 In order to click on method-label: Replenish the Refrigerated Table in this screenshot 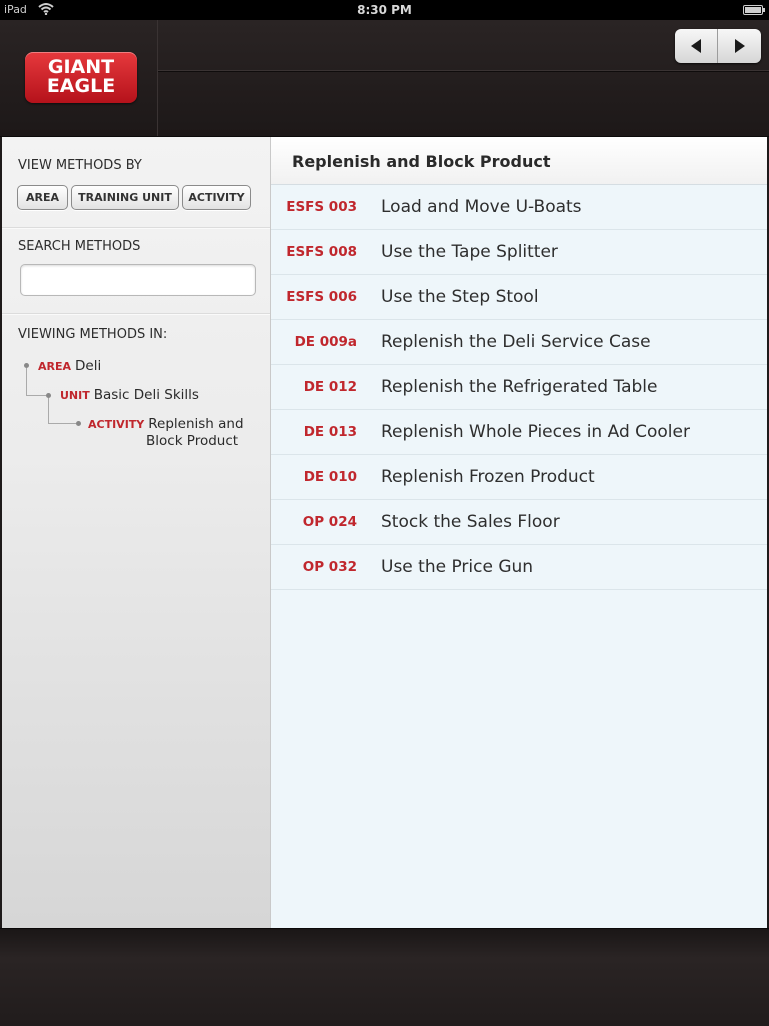, I will do `click(519, 387)`.